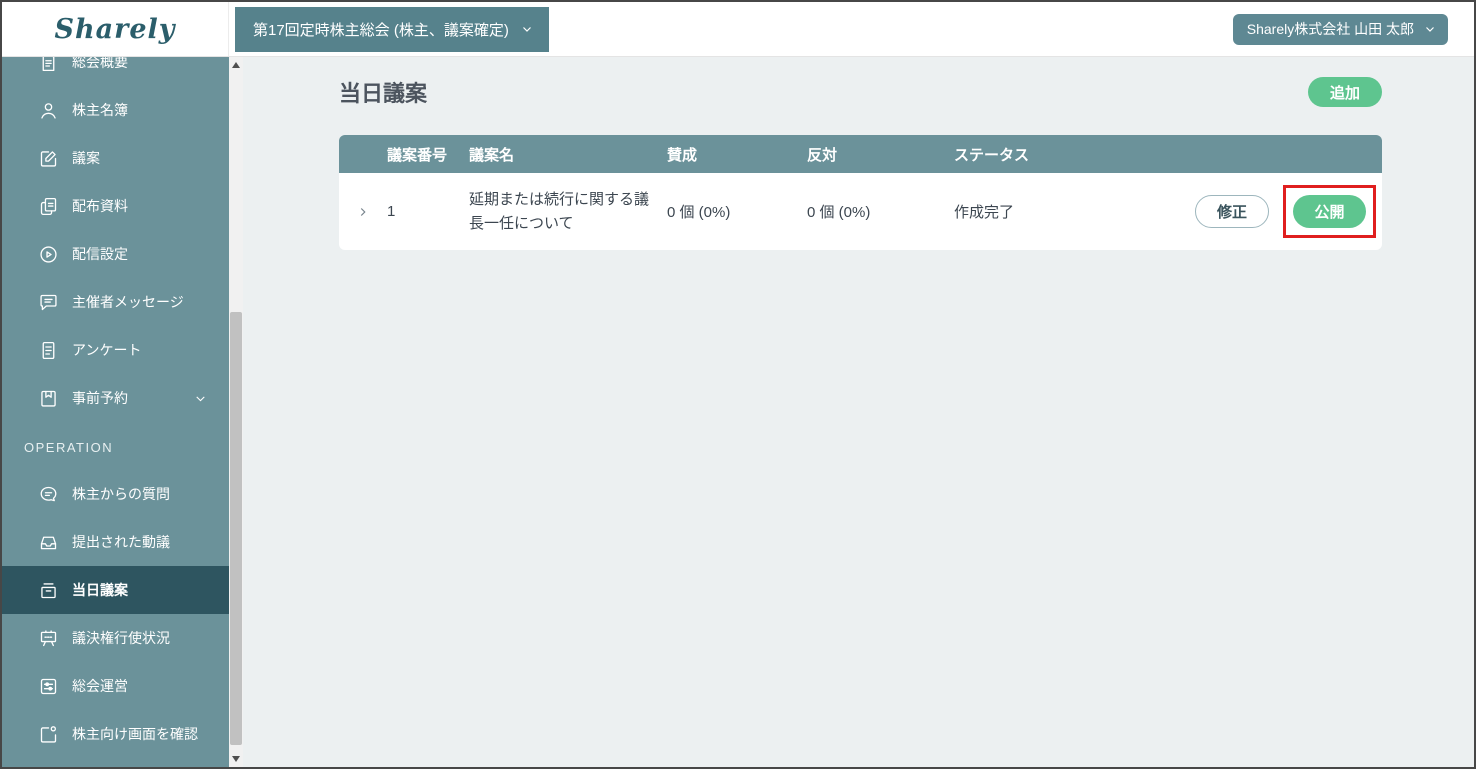 Image resolution: width=1476 pixels, height=769 pixels. I want to click on agenda-name-value: 延期または続行に関する議長一任について, so click(559, 211).